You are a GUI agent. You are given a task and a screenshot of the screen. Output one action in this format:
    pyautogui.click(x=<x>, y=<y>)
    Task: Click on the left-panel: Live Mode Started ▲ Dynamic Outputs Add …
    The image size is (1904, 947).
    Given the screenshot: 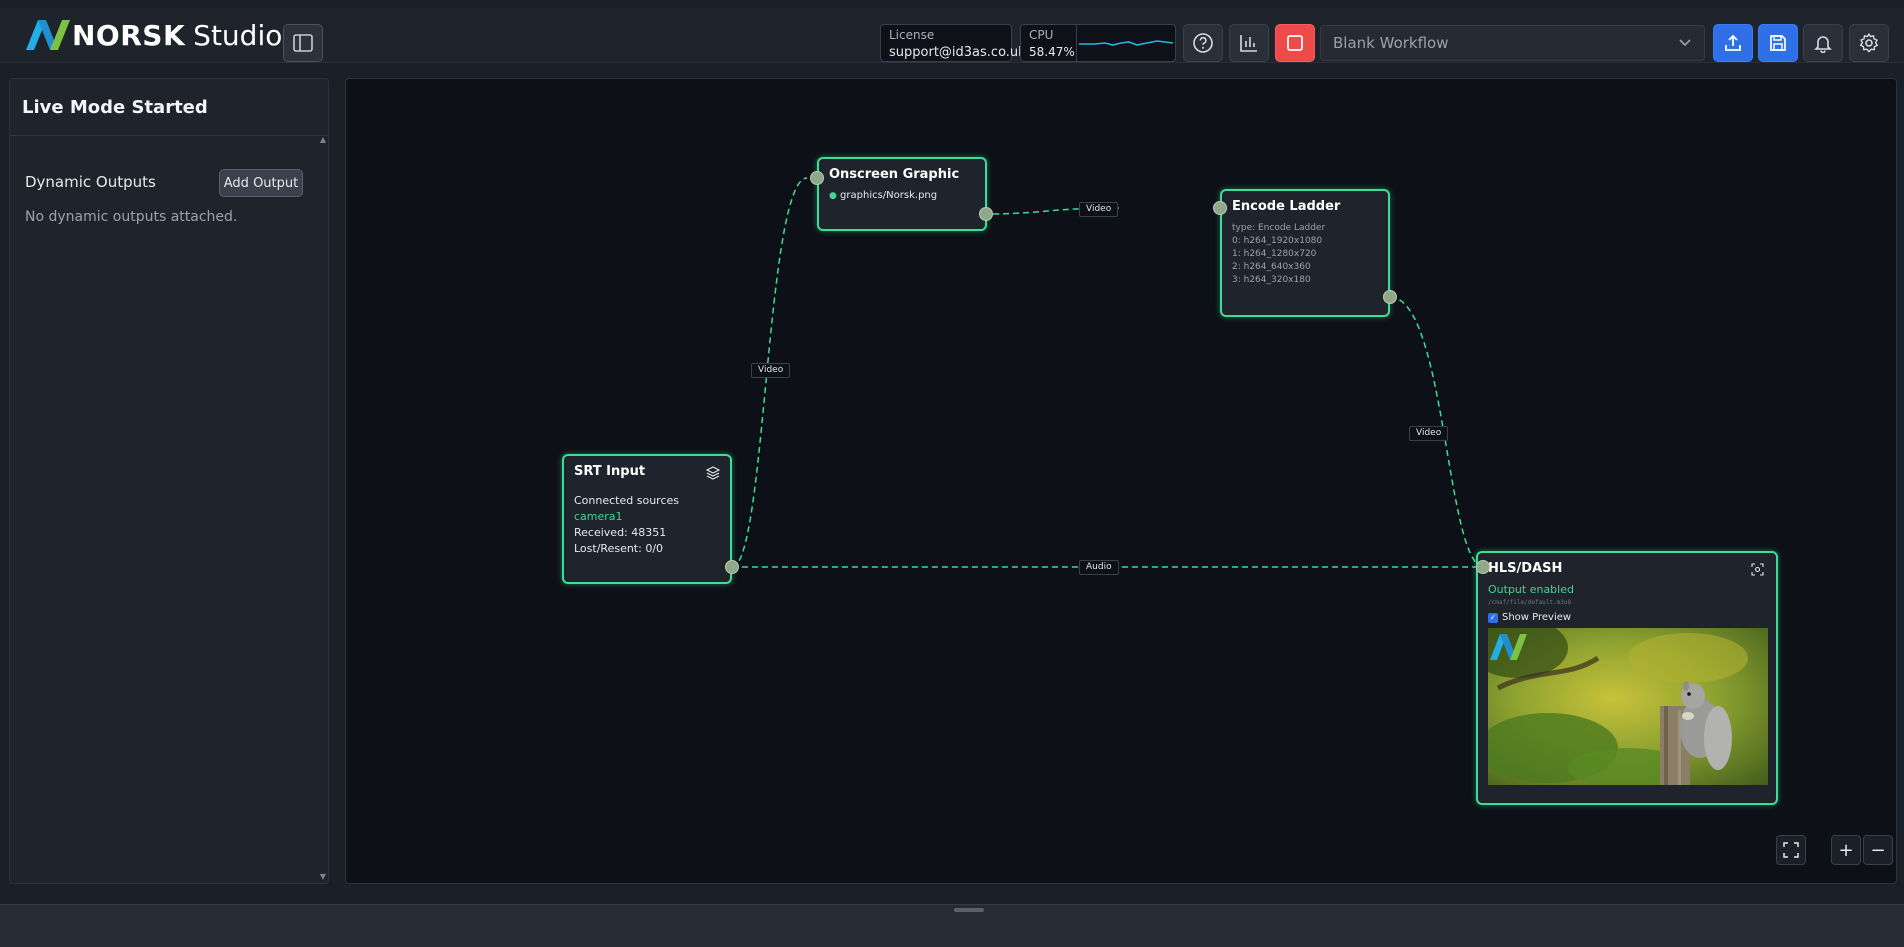 What is the action you would take?
    pyautogui.click(x=169, y=481)
    